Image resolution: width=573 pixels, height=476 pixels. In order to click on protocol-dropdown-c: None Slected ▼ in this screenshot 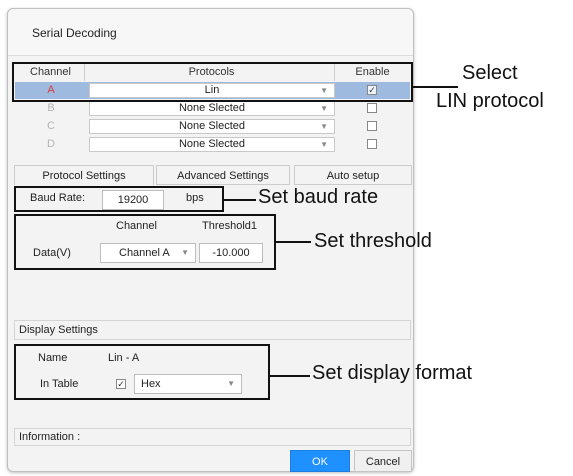, I will do `click(212, 126)`.